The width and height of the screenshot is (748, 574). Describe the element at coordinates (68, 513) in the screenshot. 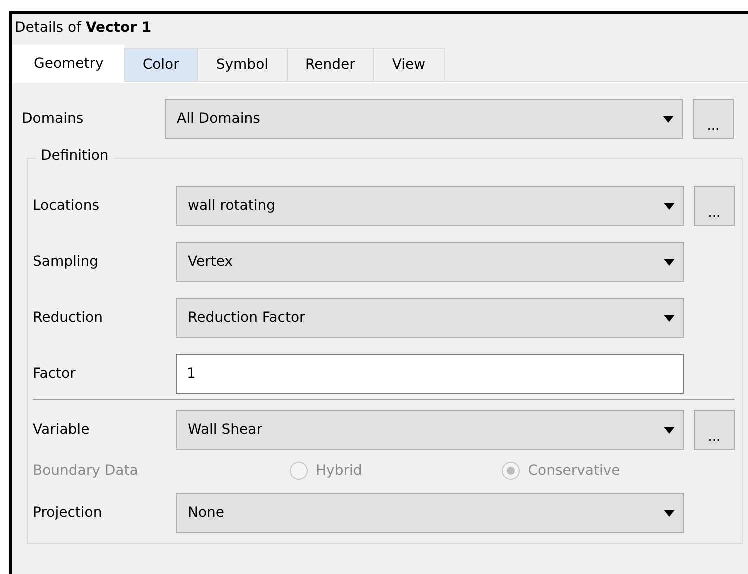

I see `field-label: Projection` at that location.